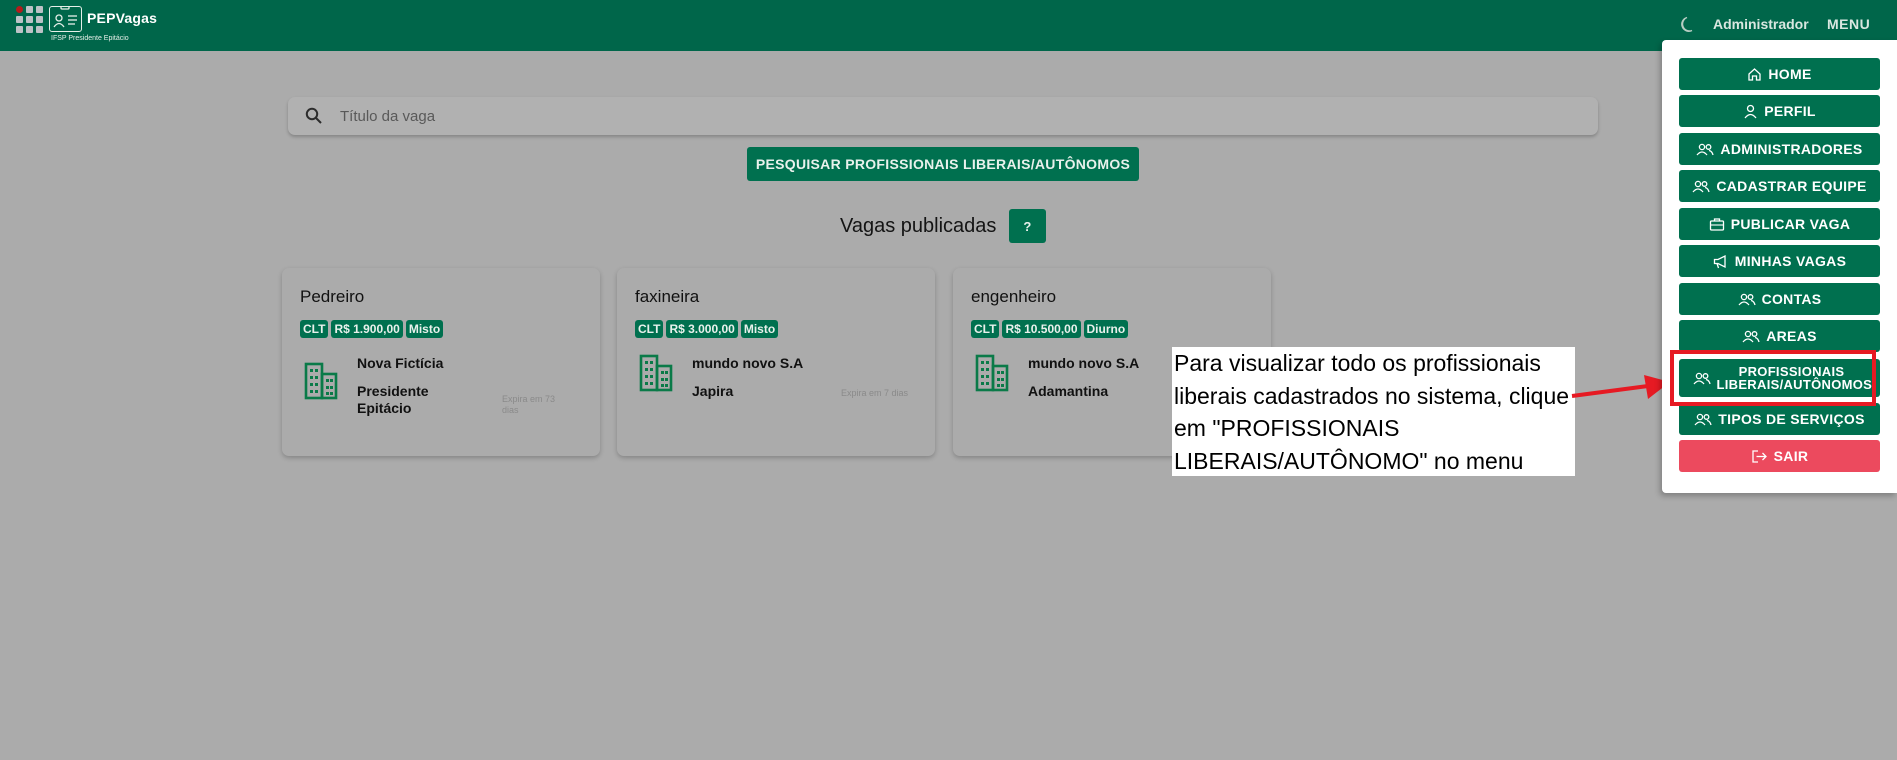  I want to click on menu-item-administradores: ADMINISTRADORES, so click(1779, 149).